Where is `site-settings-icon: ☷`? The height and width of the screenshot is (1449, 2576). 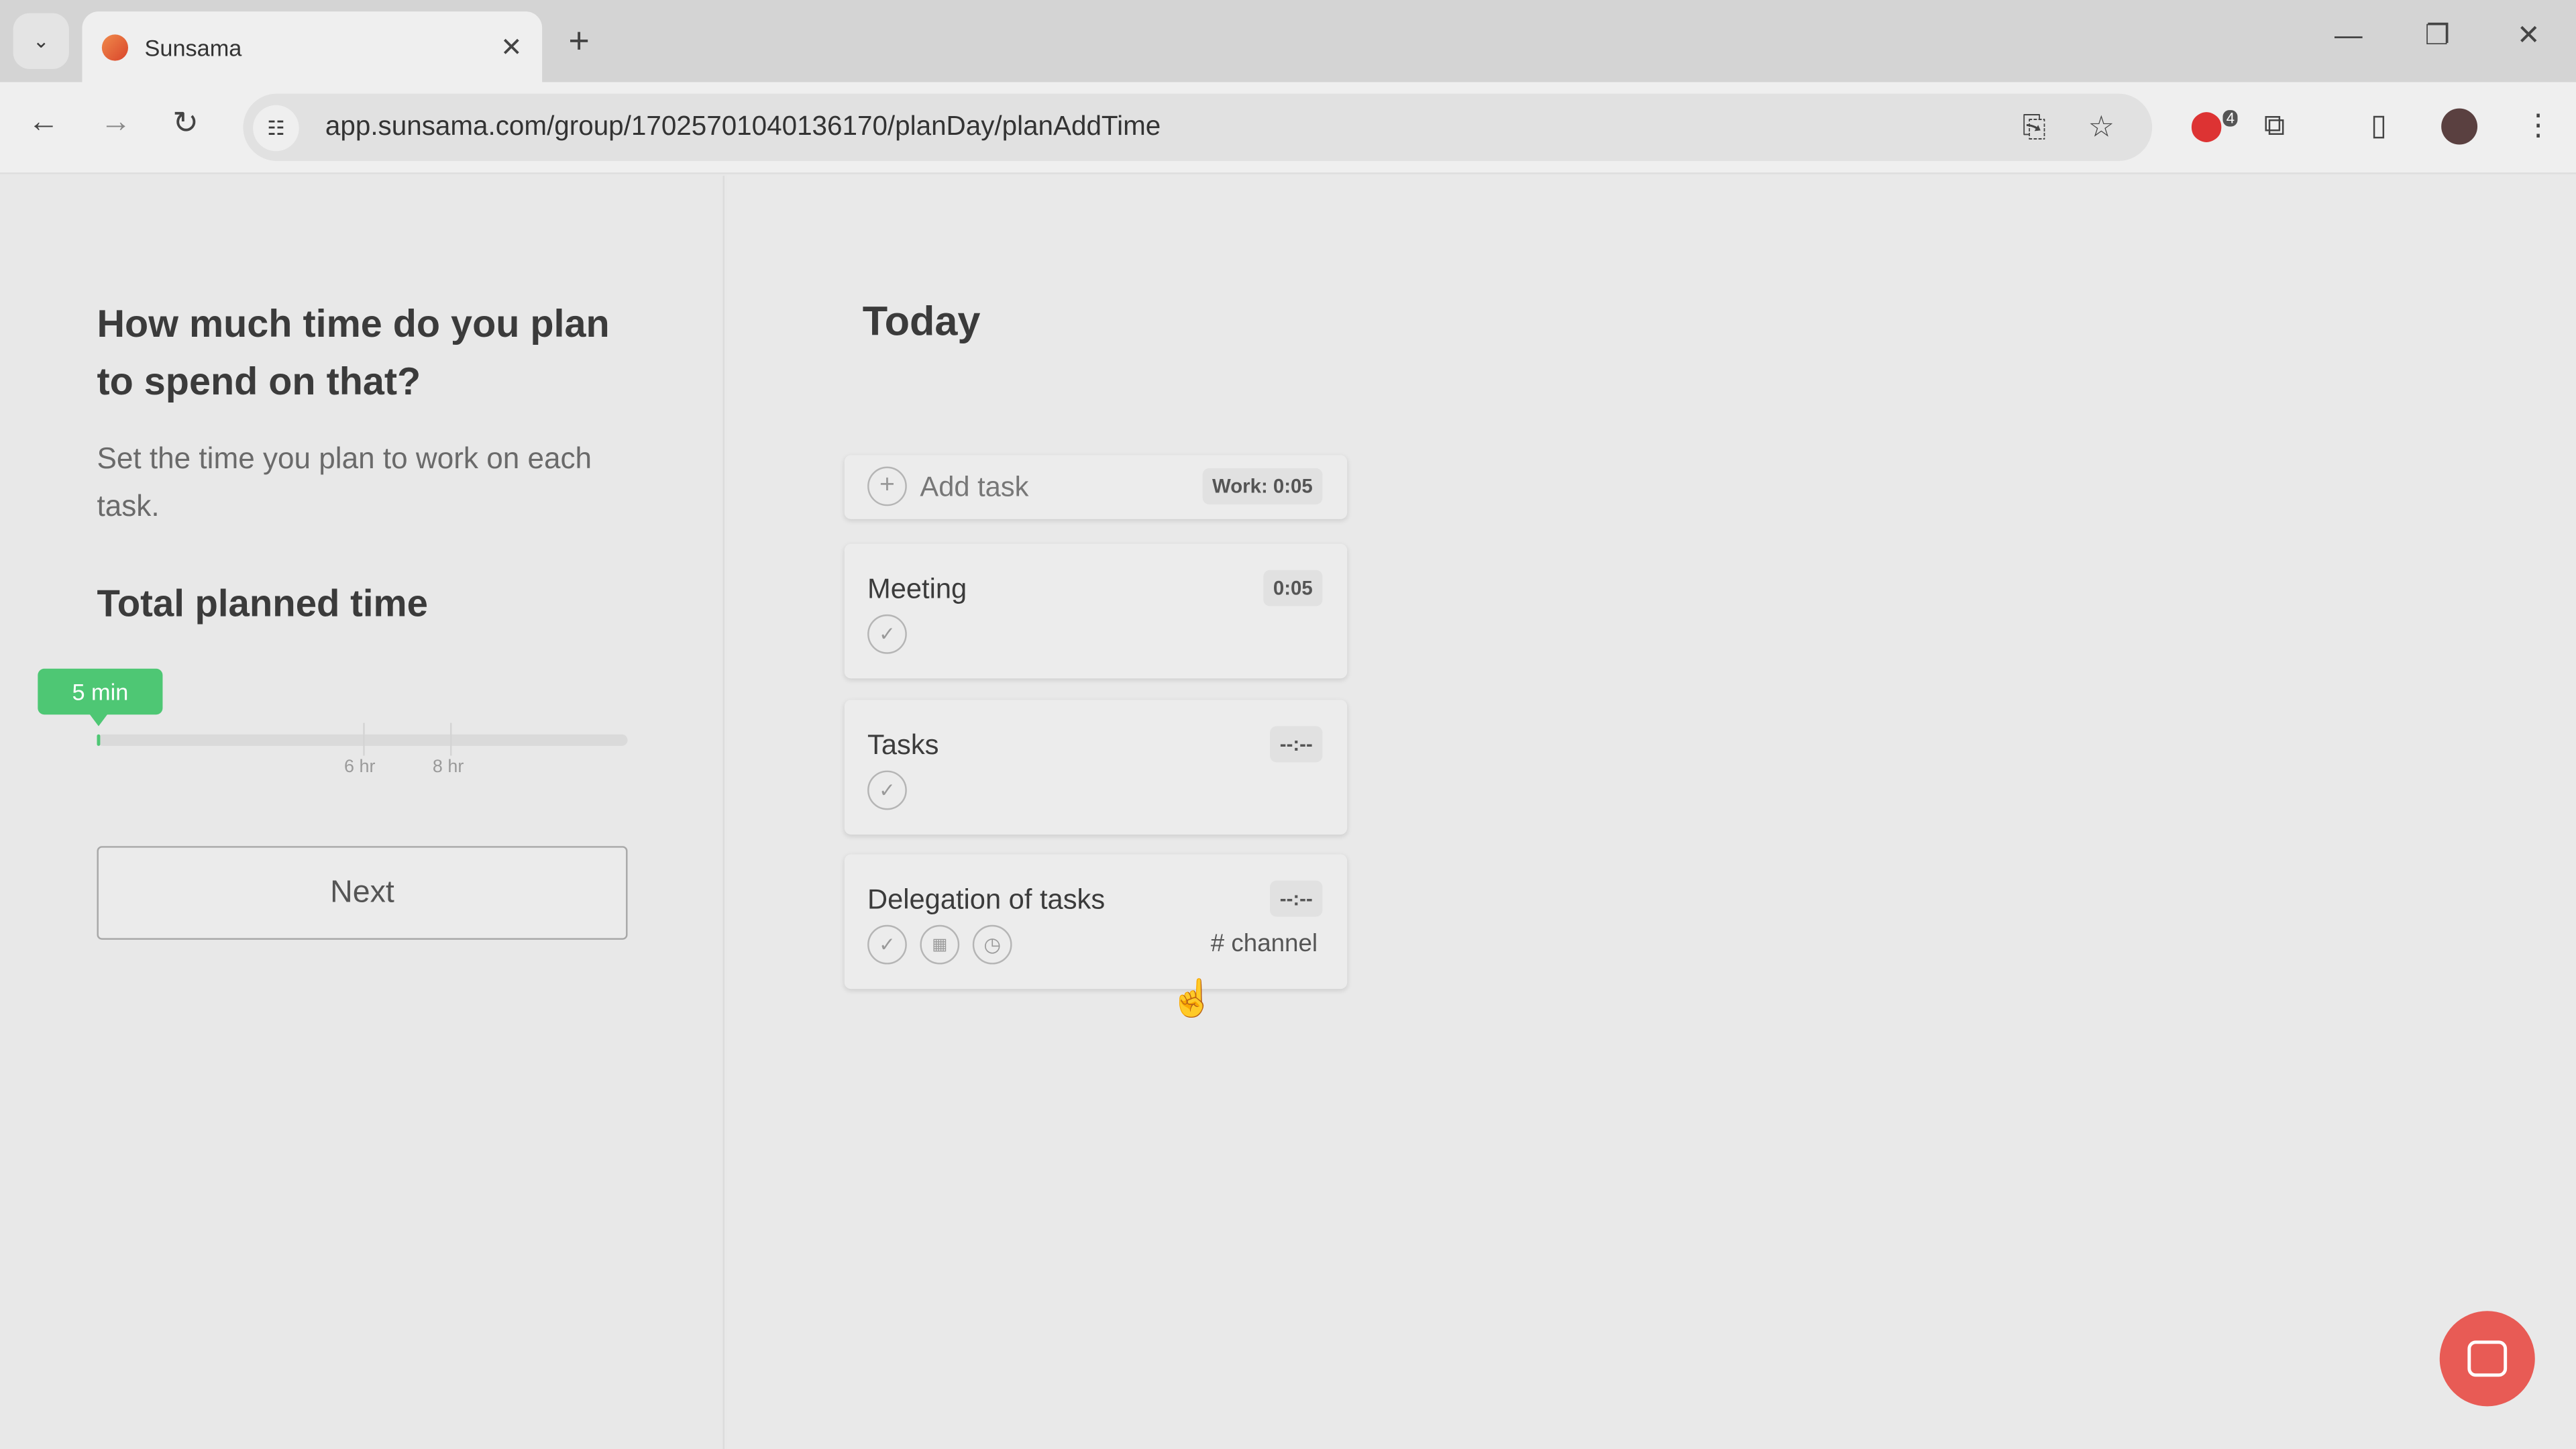
site-settings-icon: ☷ is located at coordinates (276, 127).